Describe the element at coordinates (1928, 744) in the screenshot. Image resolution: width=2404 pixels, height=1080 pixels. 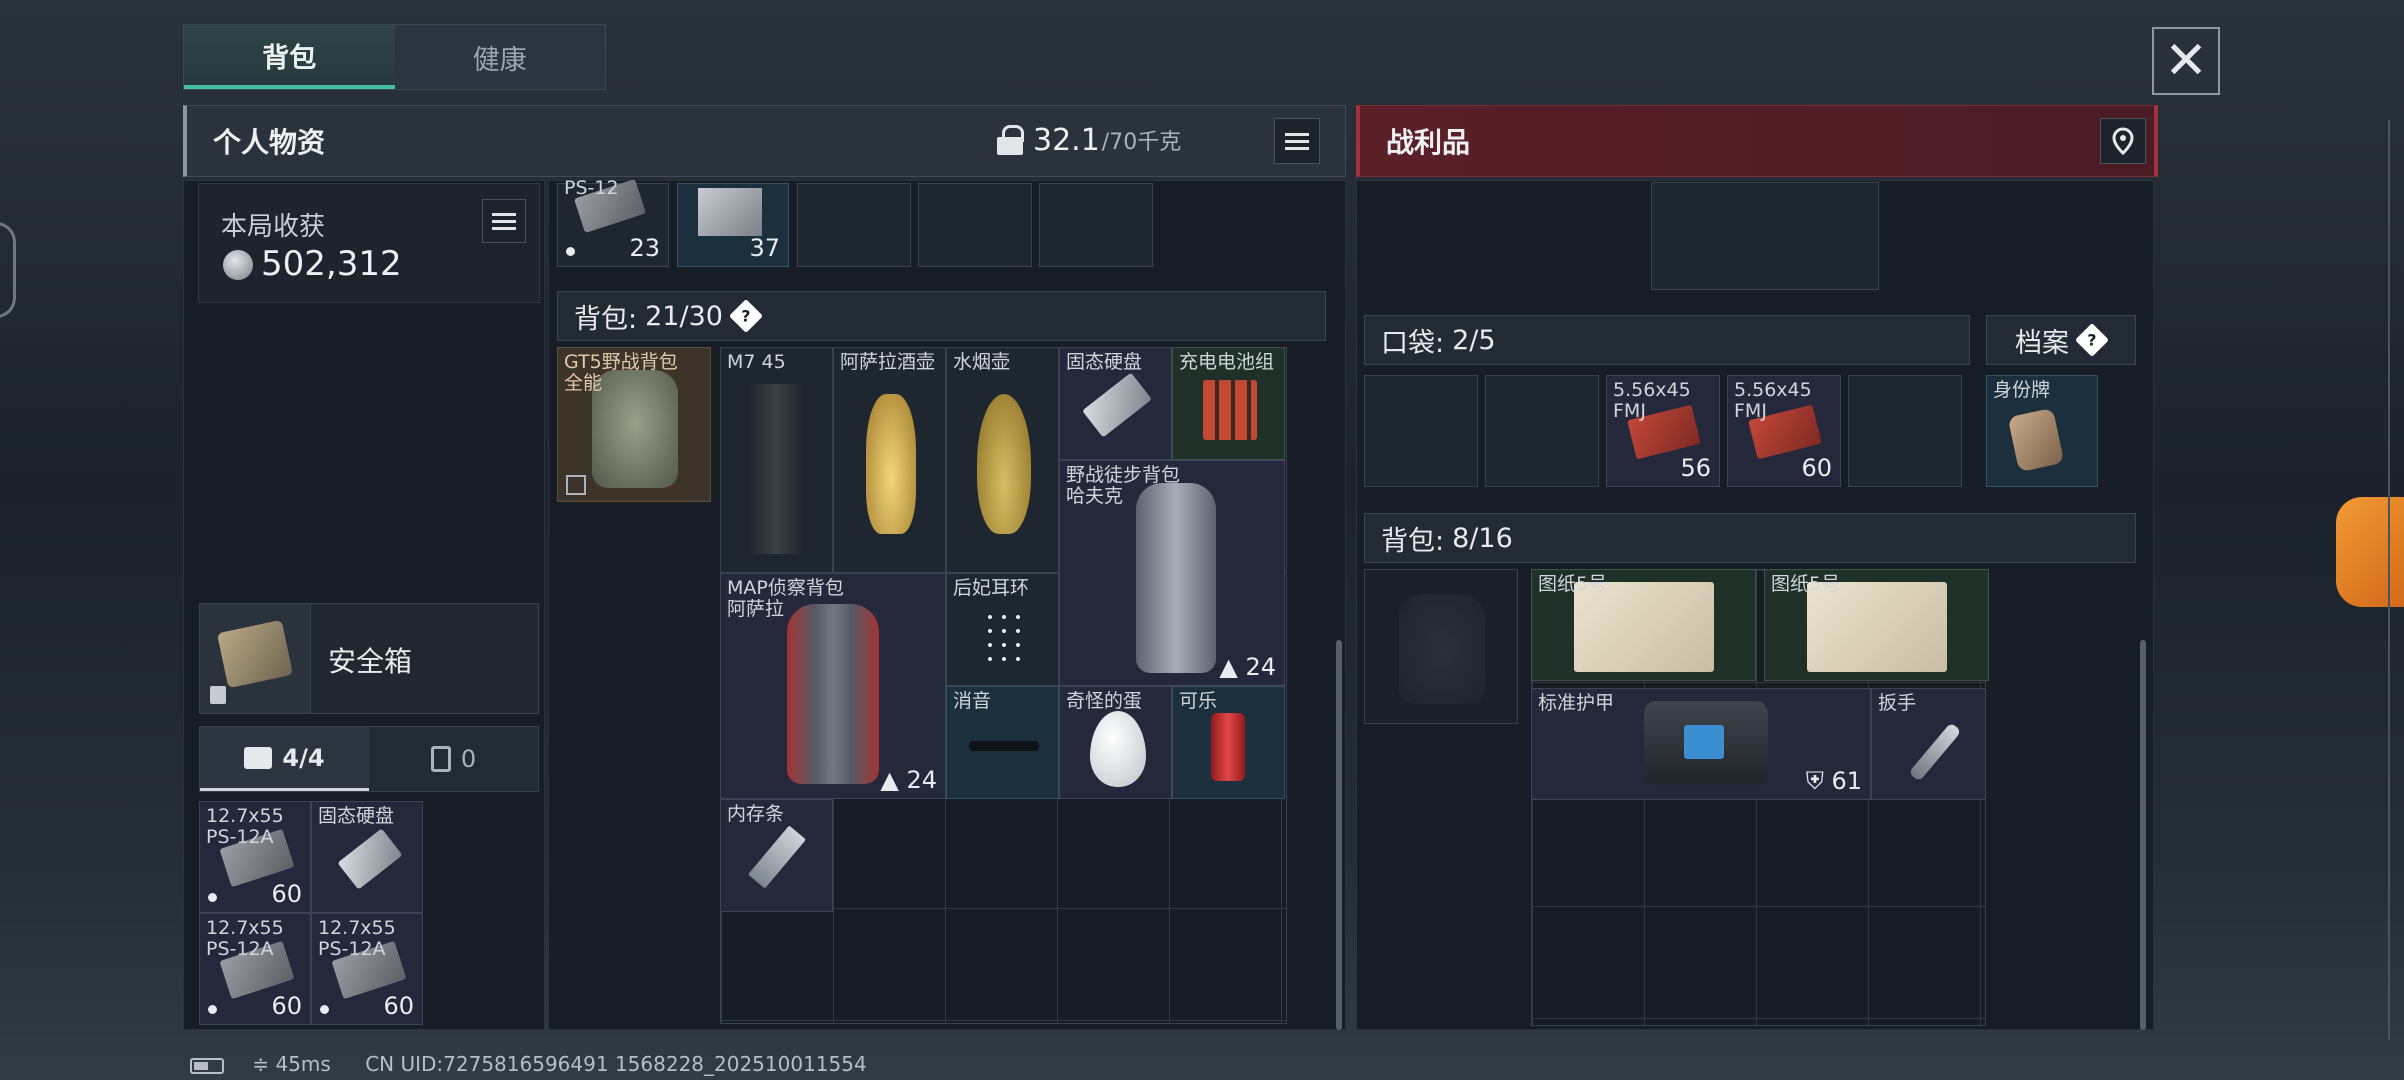
I see `item-wrench: 扳手` at that location.